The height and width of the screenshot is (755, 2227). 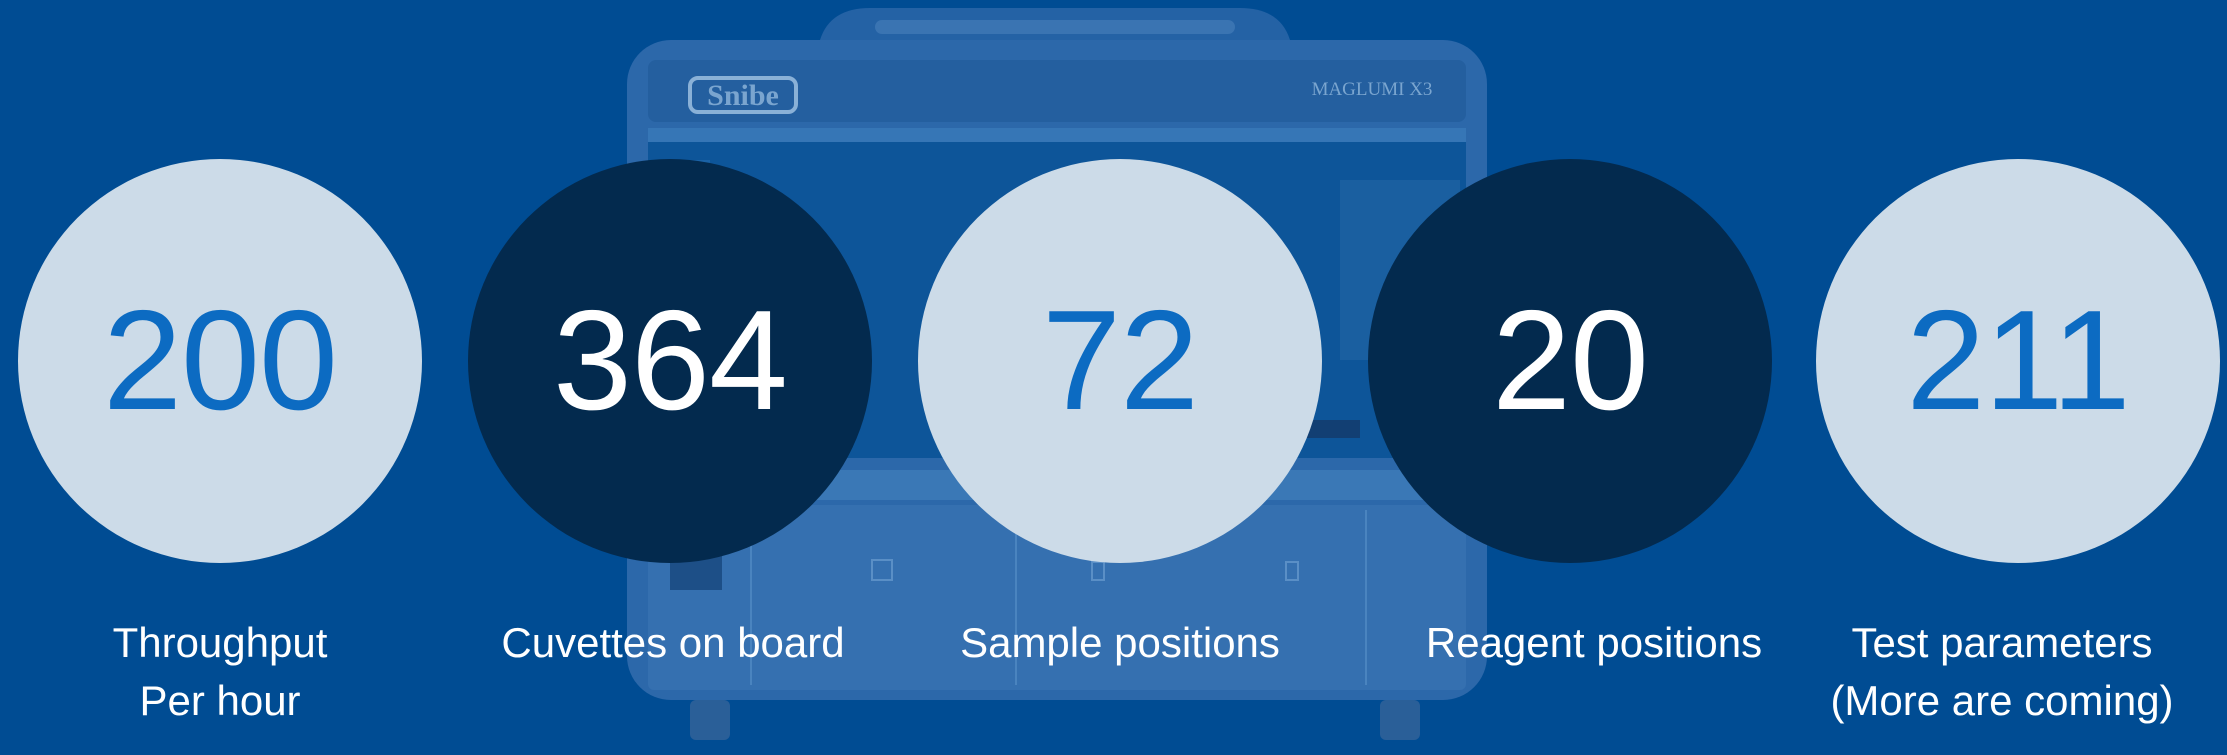 I want to click on stat-value-reagent-positions: 20, so click(x=1570, y=360).